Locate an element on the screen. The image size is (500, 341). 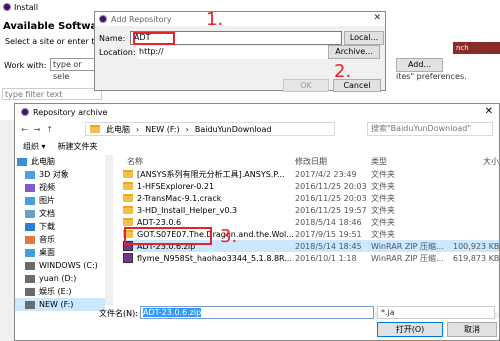
breadcrumb-item: 此电脑 is located at coordinates (118, 129).